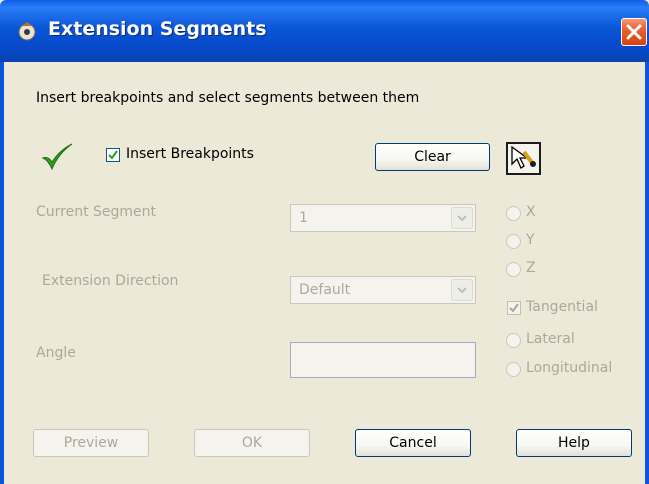 The height and width of the screenshot is (484, 649). I want to click on radio-lateral-label: Lateral, so click(550, 339).